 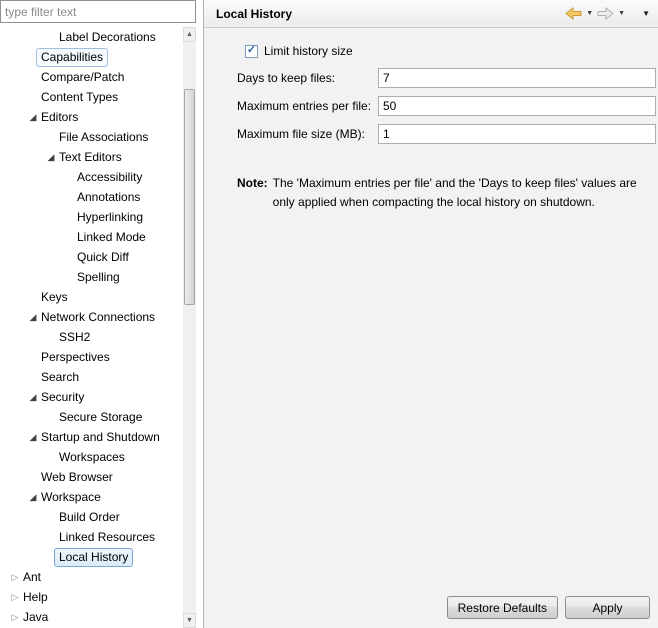 What do you see at coordinates (75, 336) in the screenshot?
I see `tree-item-label: SSH2` at bounding box center [75, 336].